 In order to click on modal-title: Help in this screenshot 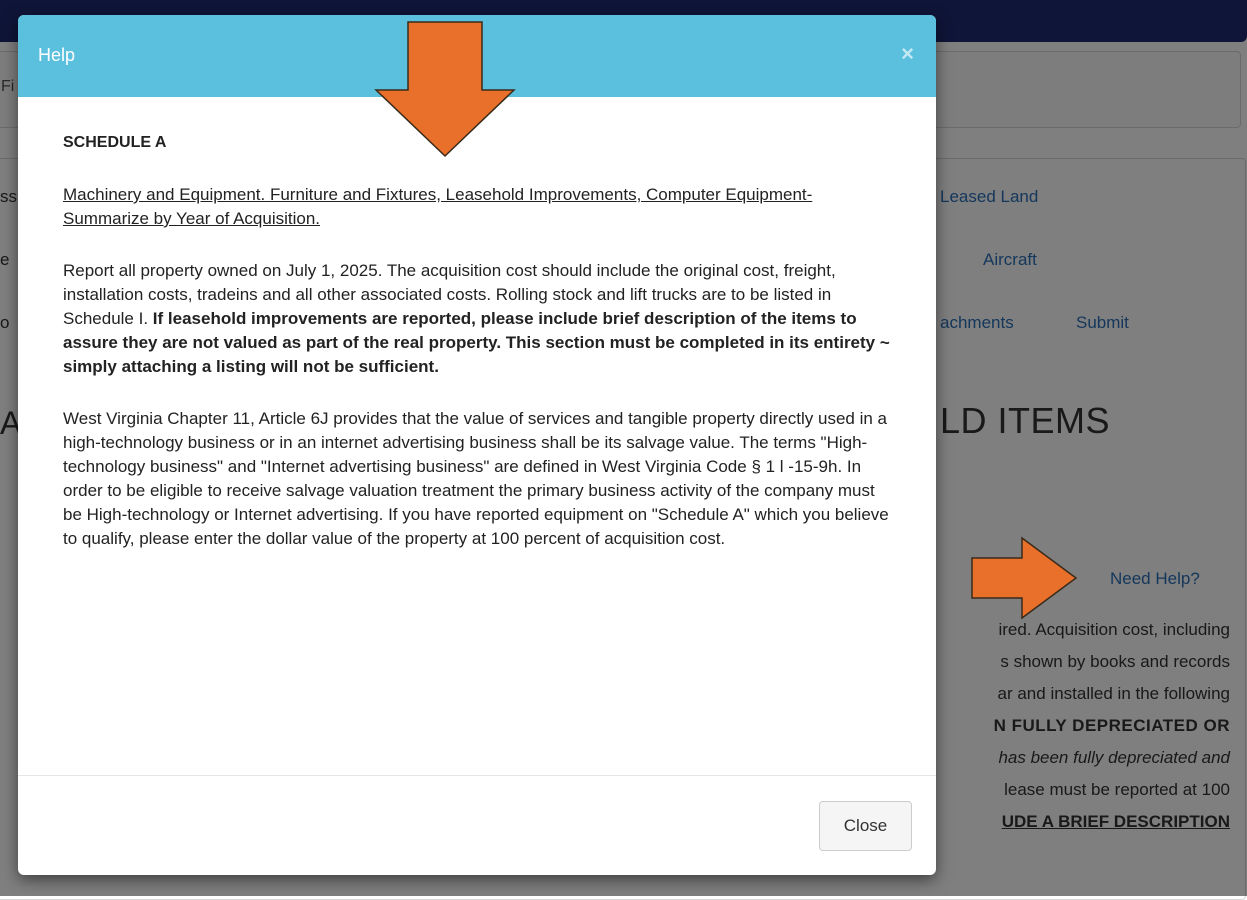, I will do `click(57, 55)`.